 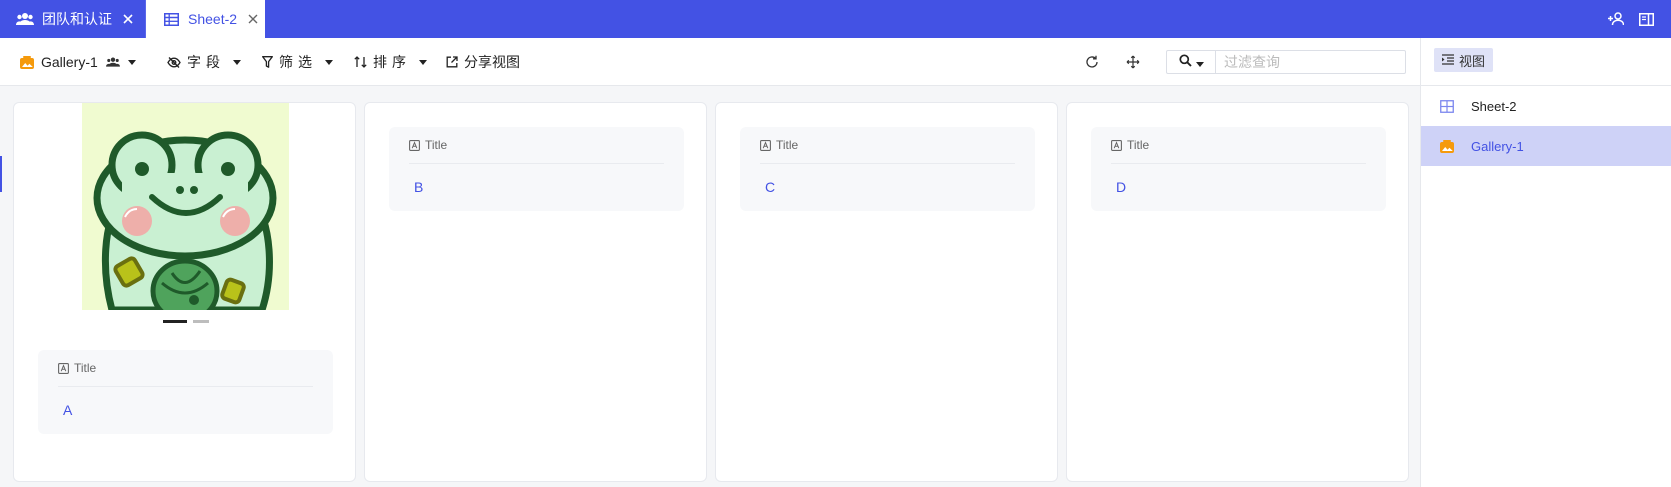 I want to click on card-field: Title A, so click(x=185, y=392).